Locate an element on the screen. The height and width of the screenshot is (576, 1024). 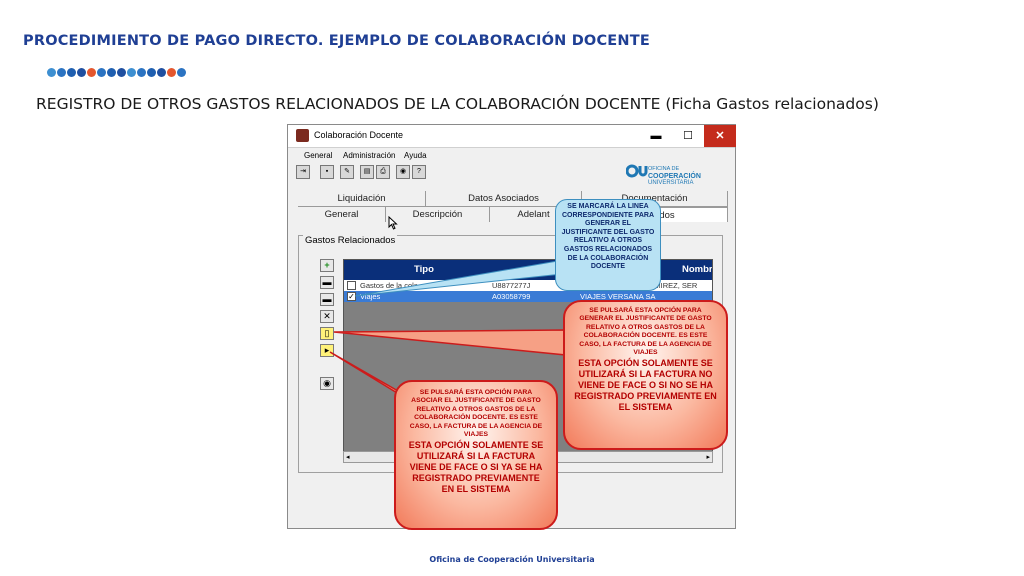
edit-icon: ✎ is located at coordinates (347, 172).